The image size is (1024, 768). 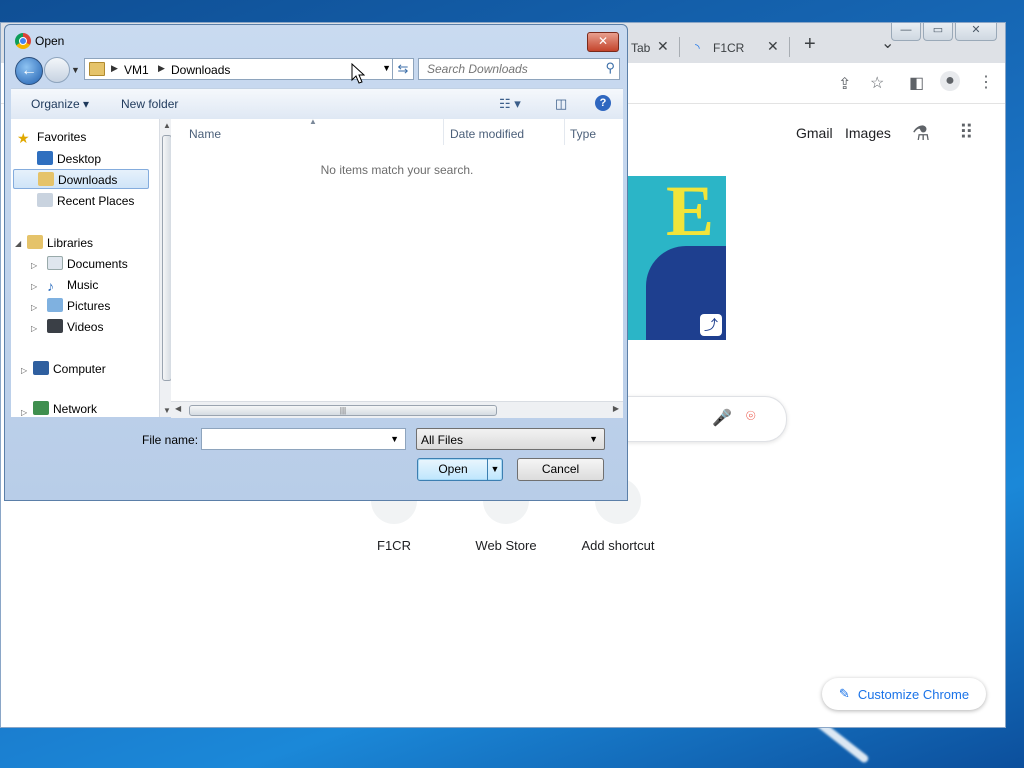 I want to click on nav-libraries: Libraries, so click(x=60, y=243).